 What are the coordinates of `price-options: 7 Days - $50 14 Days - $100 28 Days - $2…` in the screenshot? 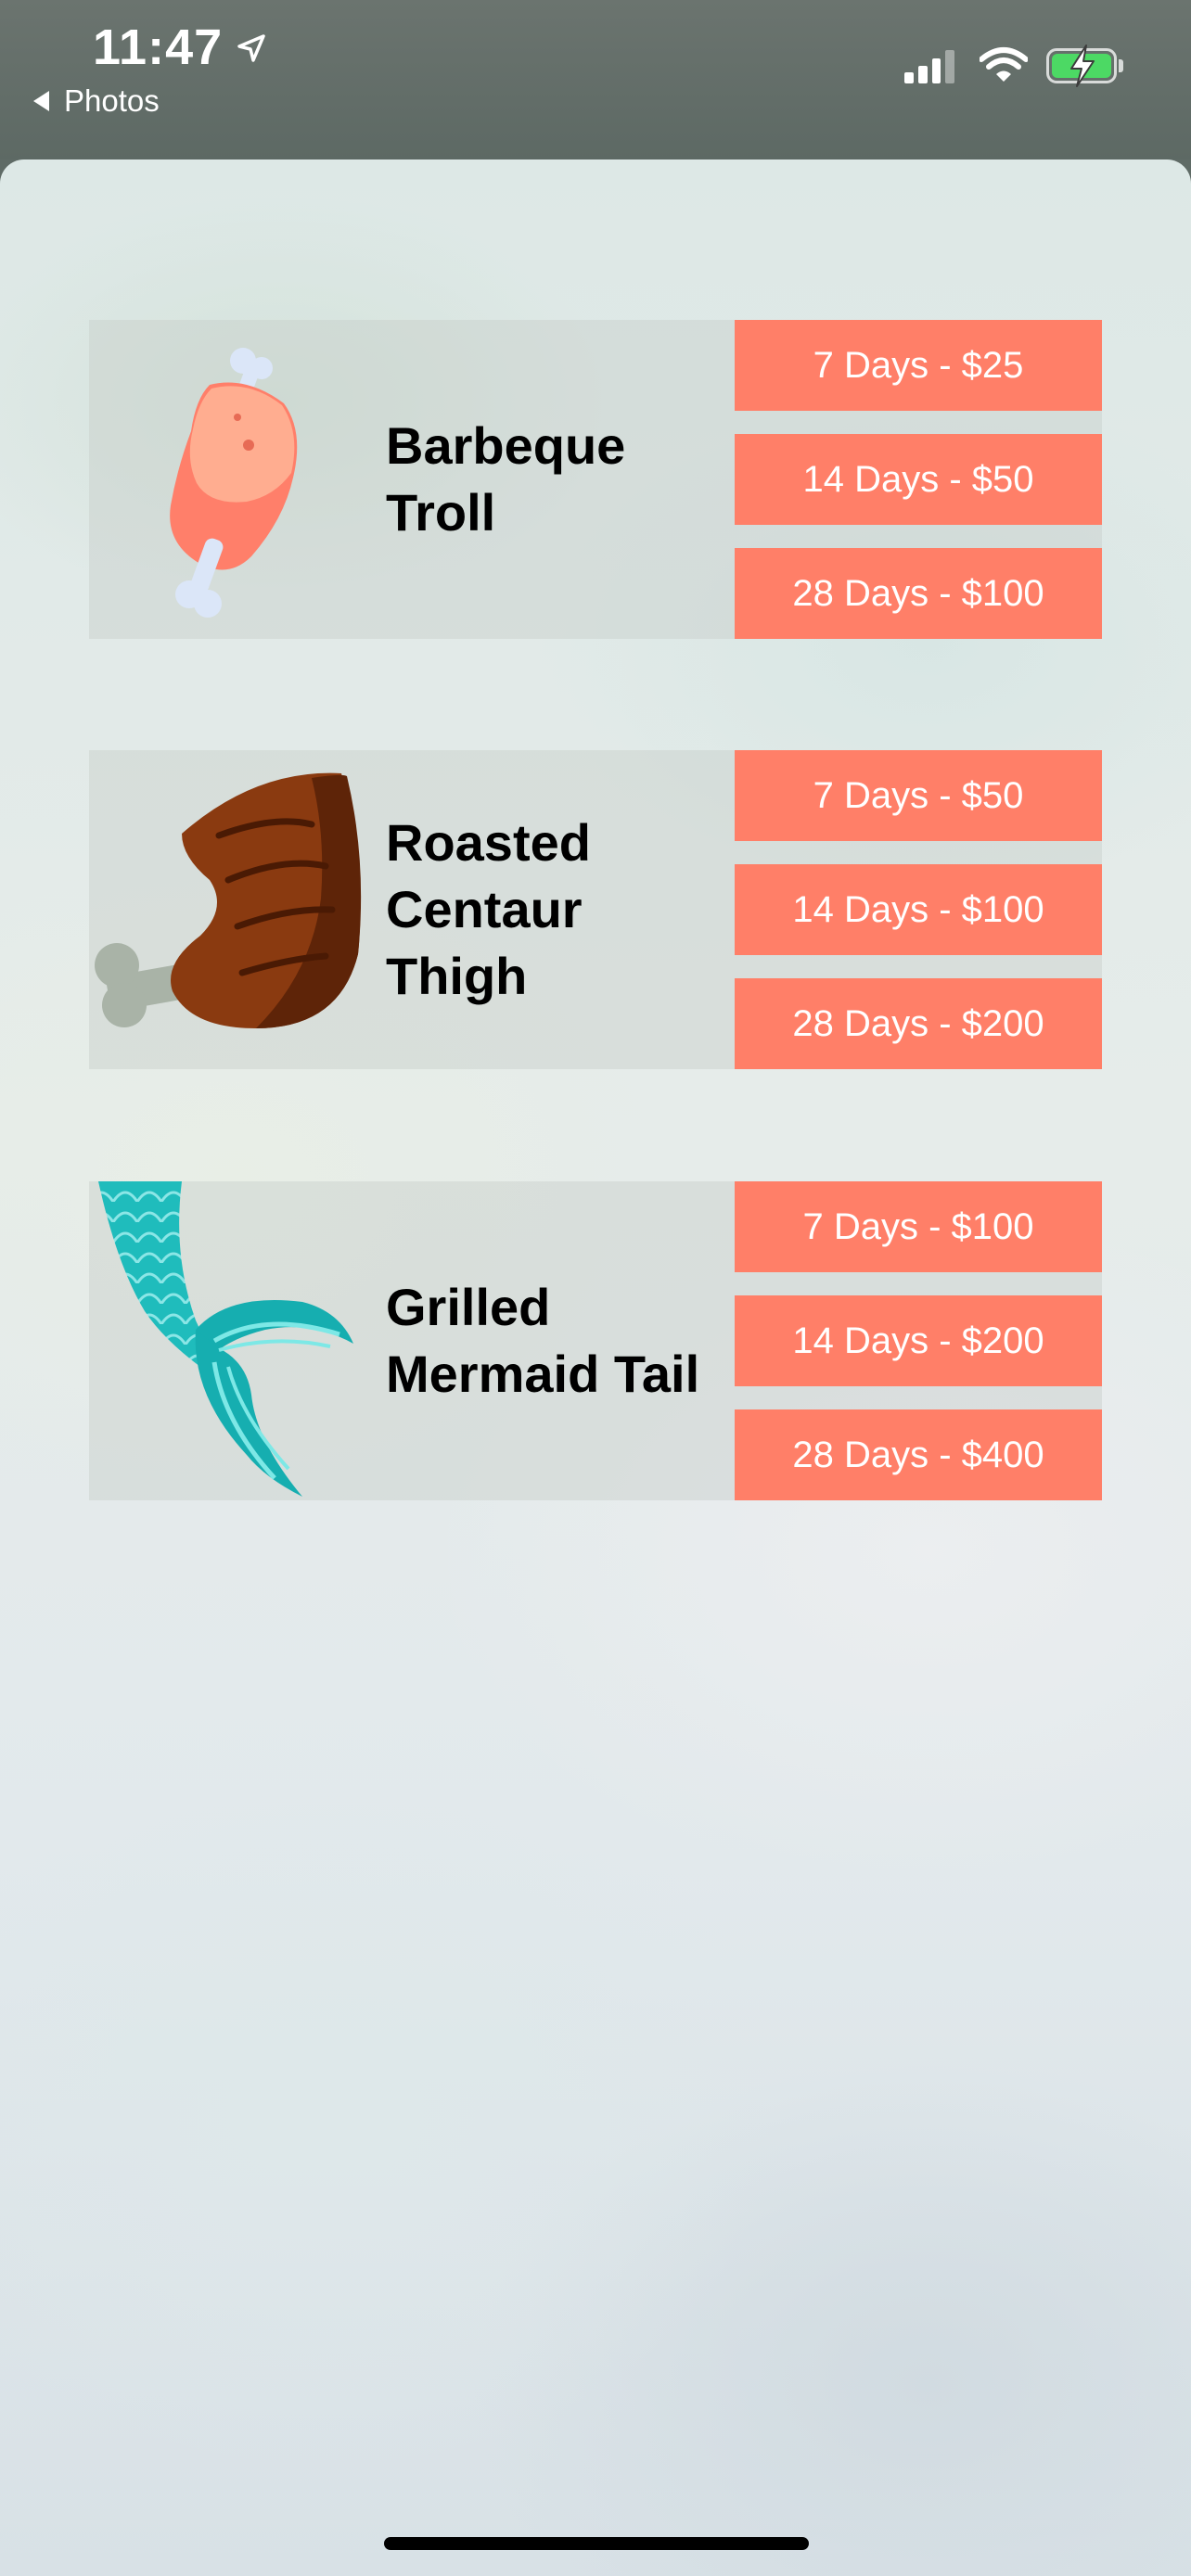 It's located at (918, 910).